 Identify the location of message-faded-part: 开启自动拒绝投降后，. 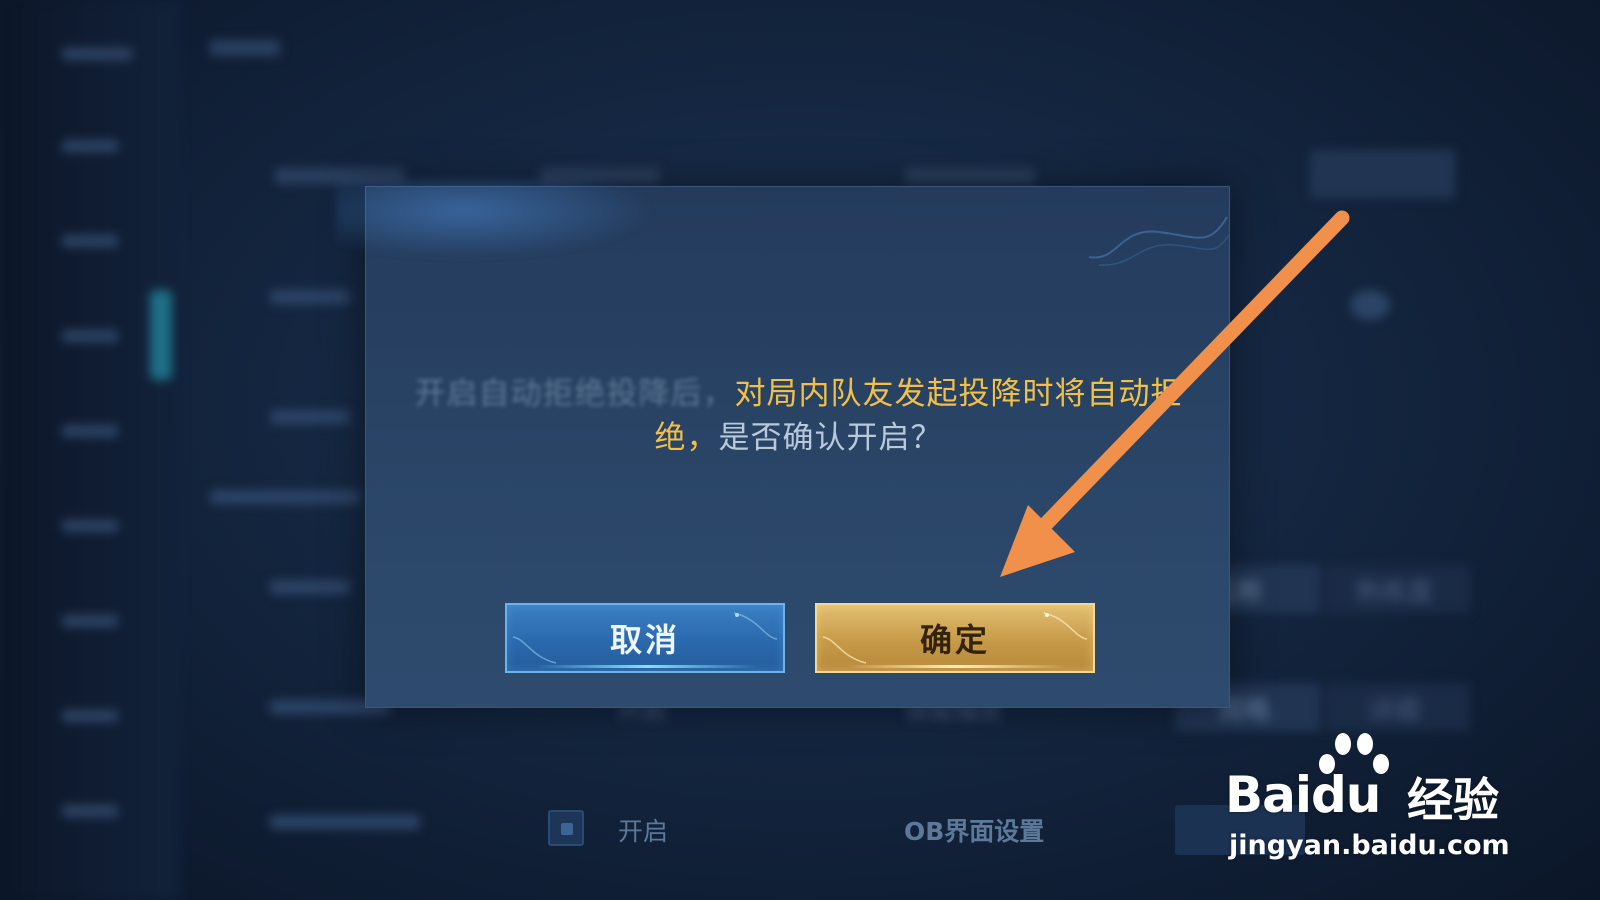
(574, 394).